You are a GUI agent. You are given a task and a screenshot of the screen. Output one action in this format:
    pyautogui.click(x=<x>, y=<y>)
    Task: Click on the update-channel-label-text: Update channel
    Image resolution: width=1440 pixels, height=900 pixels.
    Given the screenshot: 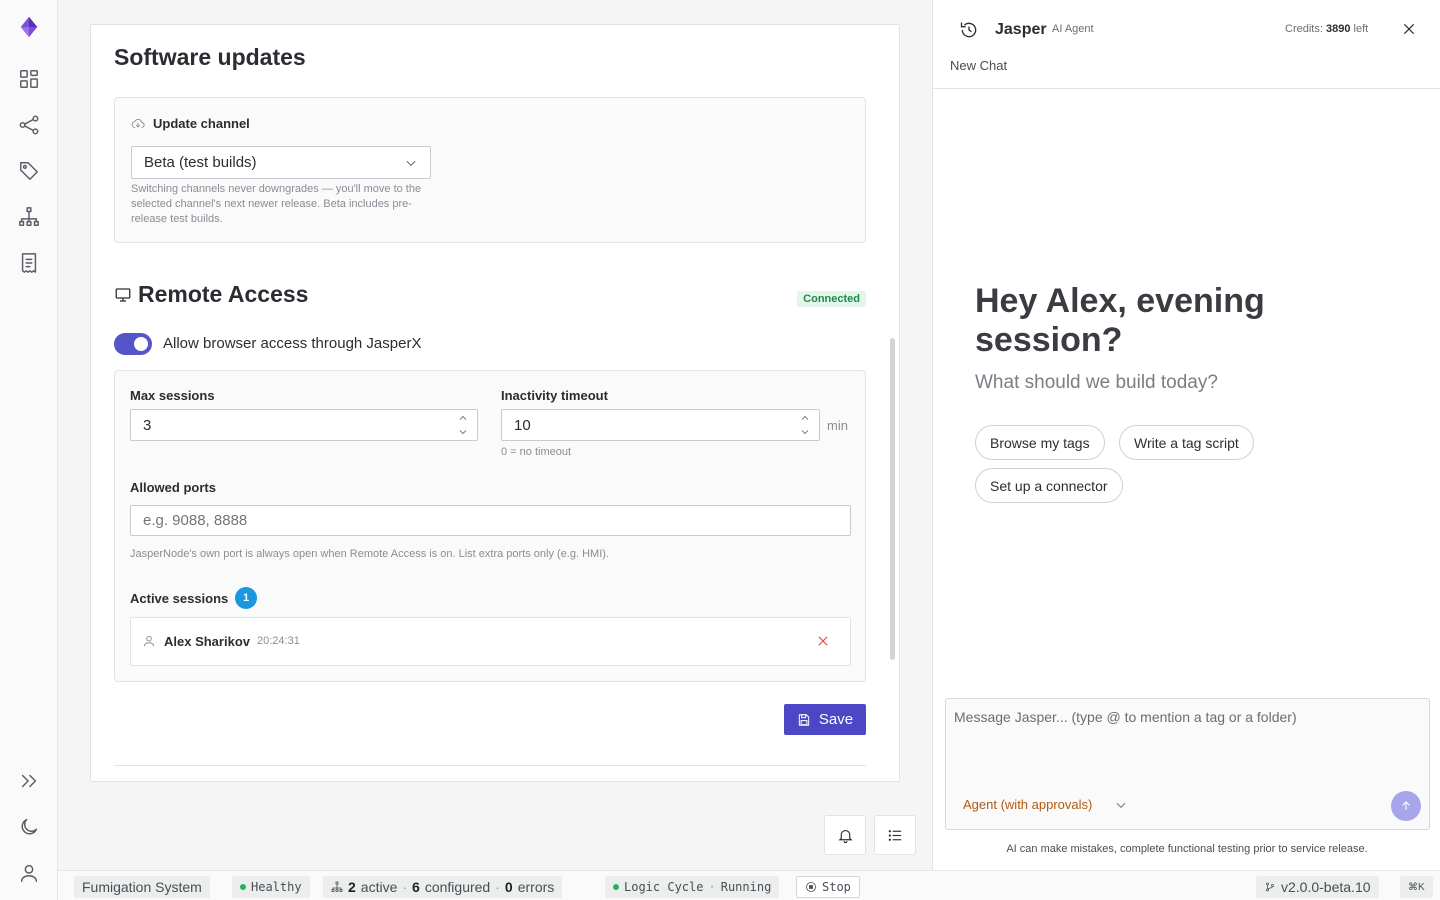 What is the action you would take?
    pyautogui.click(x=201, y=123)
    